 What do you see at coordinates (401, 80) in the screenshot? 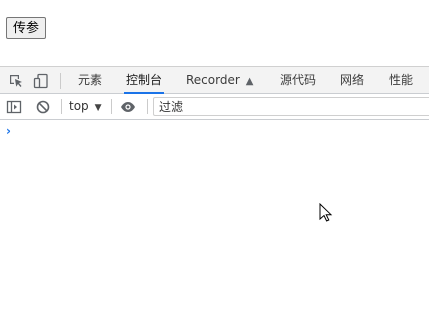
I see `tab-performance: 性能` at bounding box center [401, 80].